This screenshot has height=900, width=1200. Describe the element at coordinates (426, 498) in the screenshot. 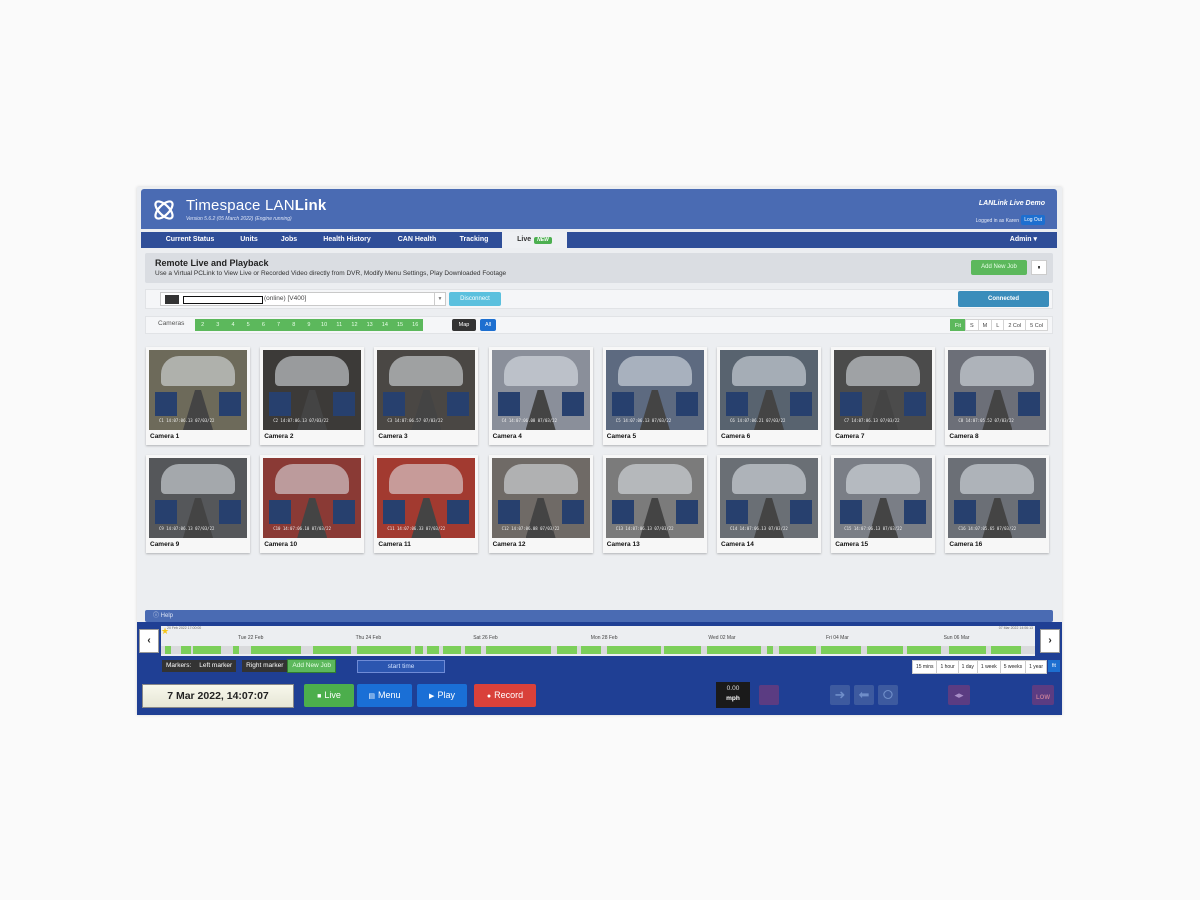

I see `camera-feed: C11 14:07:06.33 07/03/22` at that location.